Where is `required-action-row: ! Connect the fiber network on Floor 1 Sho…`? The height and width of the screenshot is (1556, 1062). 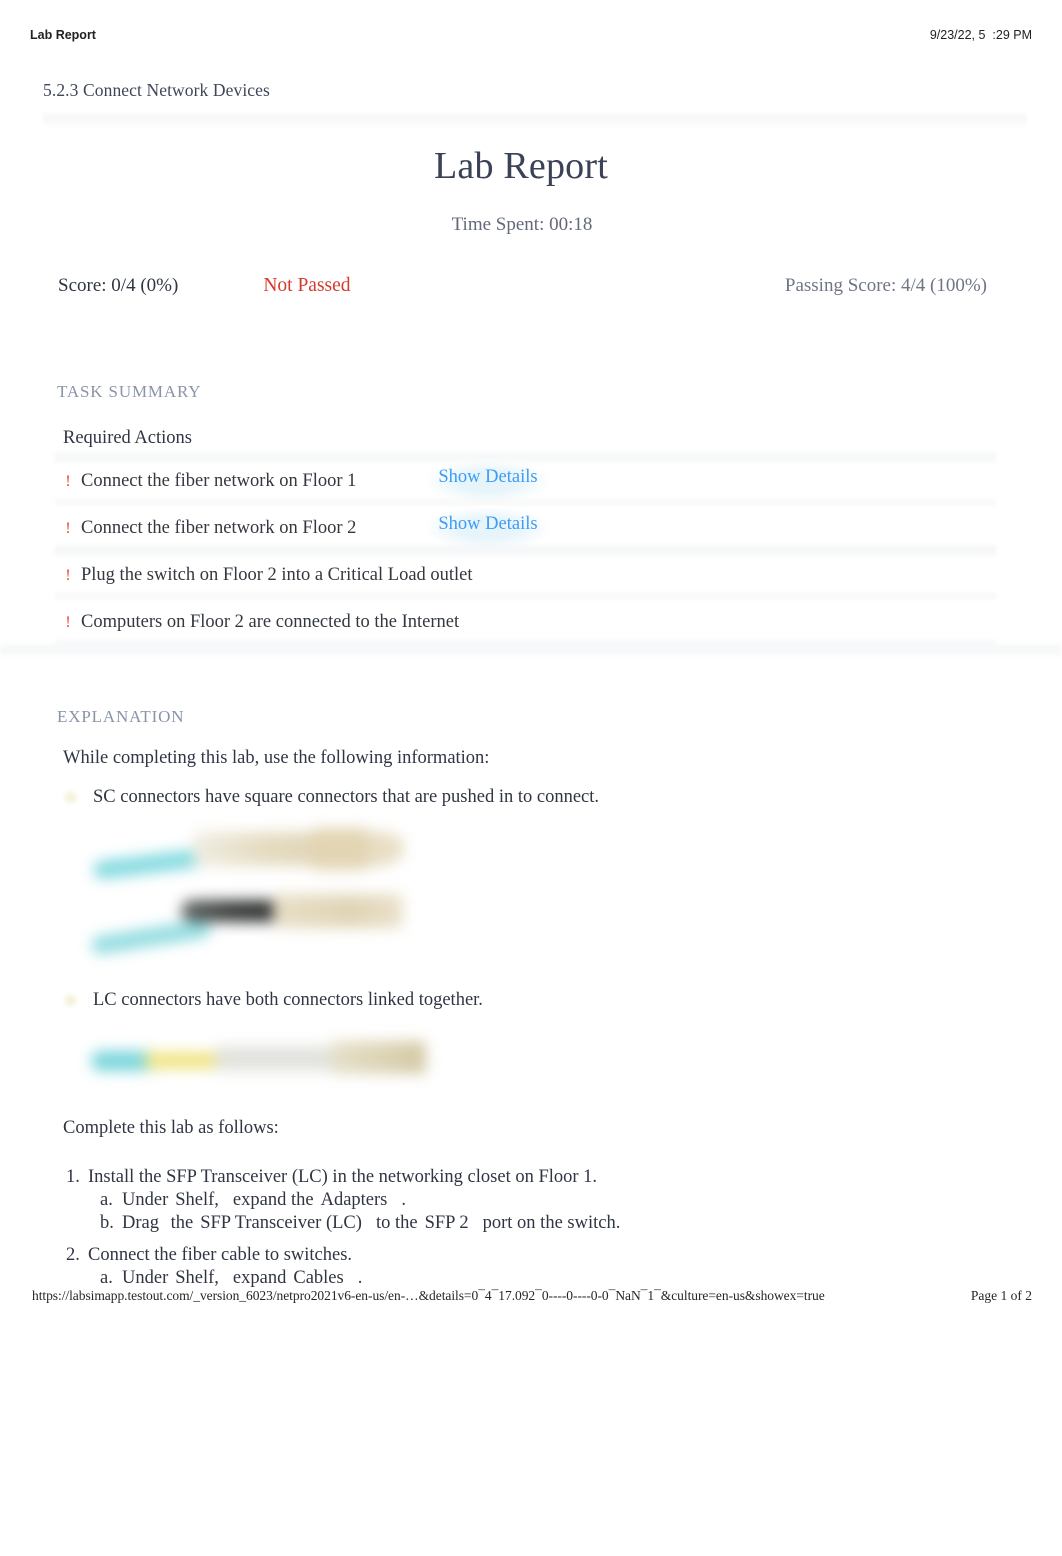 required-action-row: ! Connect the fiber network on Floor 1 Sho… is located at coordinates (525, 481).